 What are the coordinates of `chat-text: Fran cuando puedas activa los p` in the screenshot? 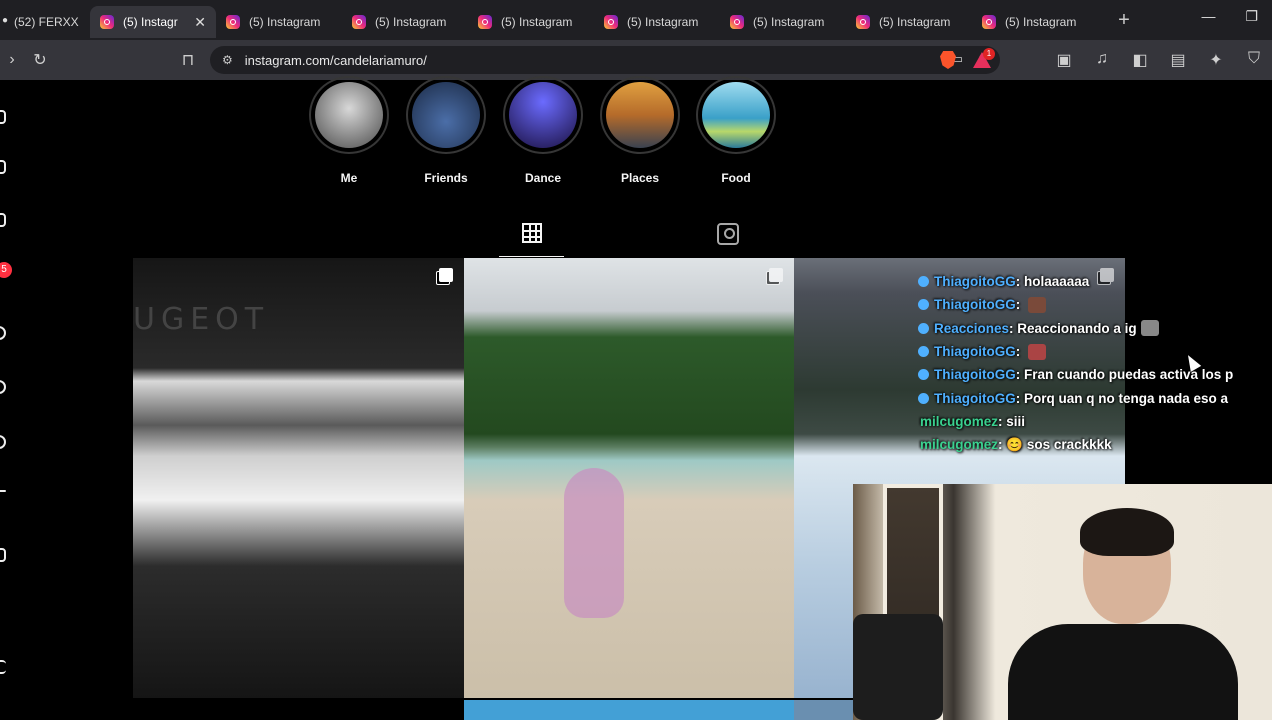 It's located at (1129, 375).